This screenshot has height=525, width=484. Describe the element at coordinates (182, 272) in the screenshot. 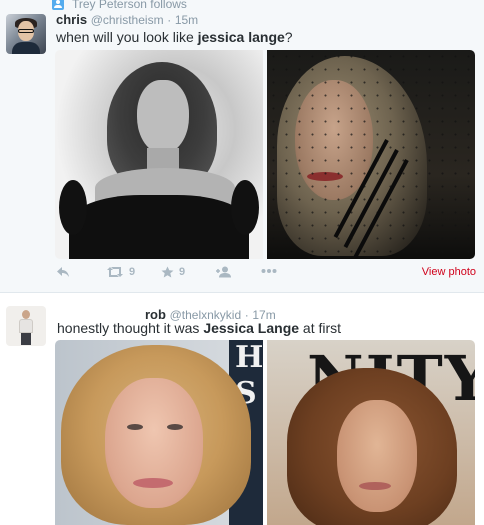

I see `favorite-count: 9` at that location.